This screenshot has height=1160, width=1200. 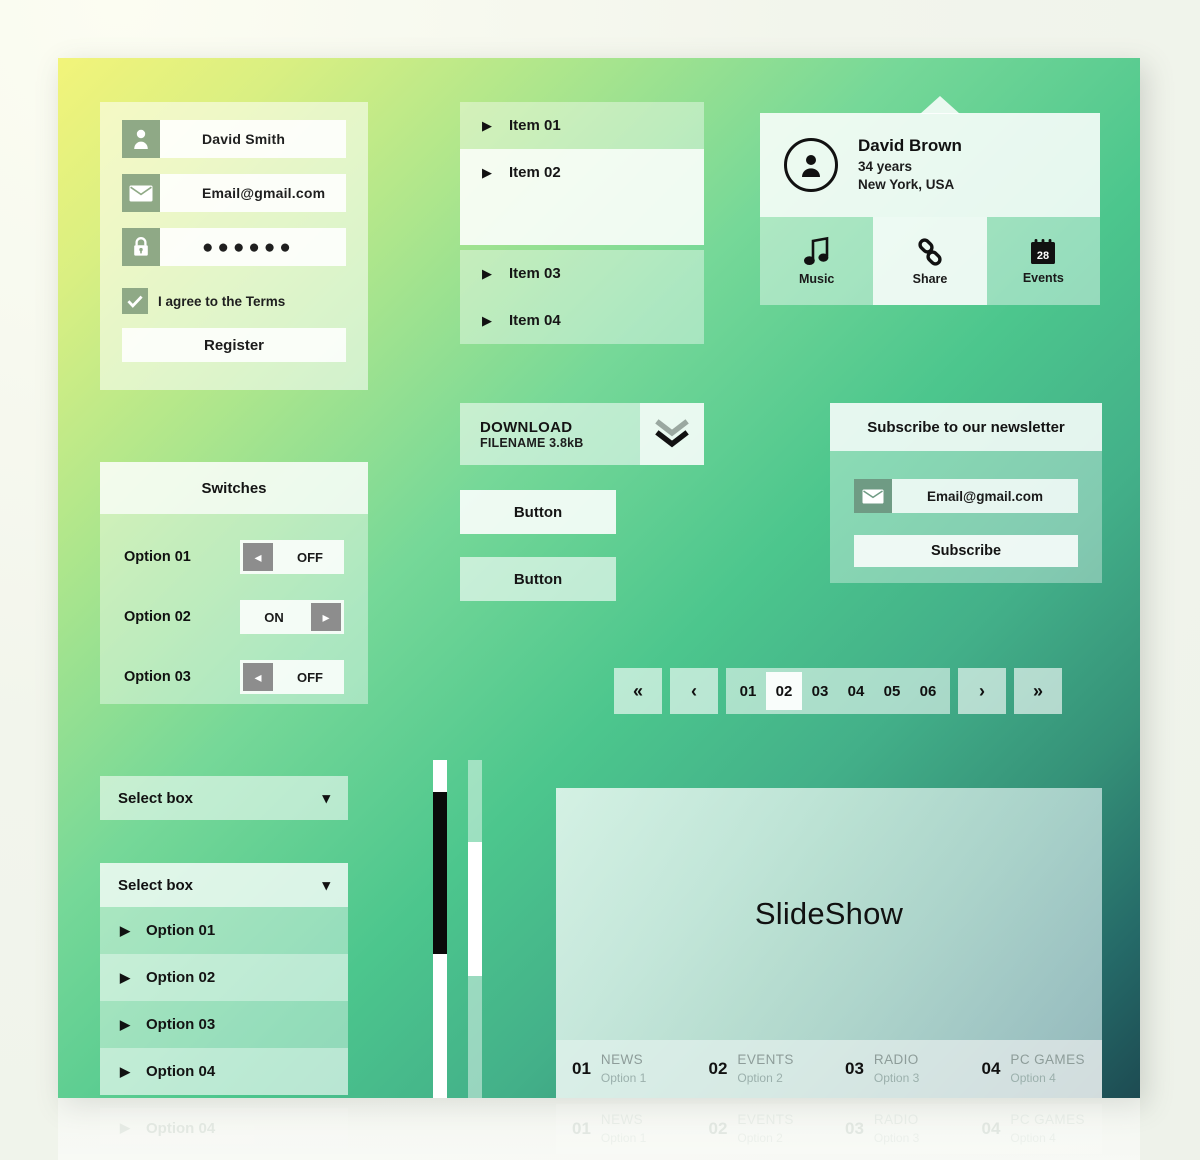 What do you see at coordinates (535, 172) in the screenshot?
I see `accordion-item-label: Item 02` at bounding box center [535, 172].